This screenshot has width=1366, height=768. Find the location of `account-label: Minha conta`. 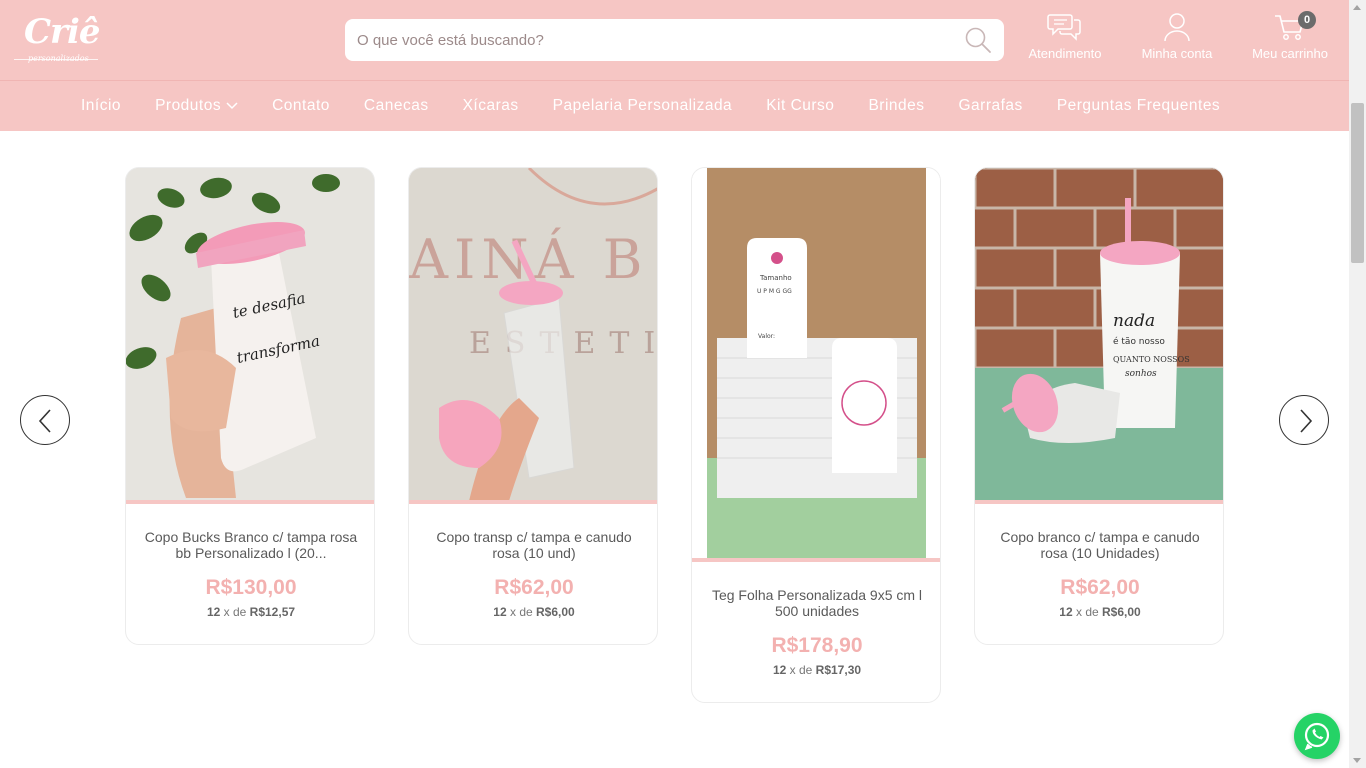

account-label: Minha conta is located at coordinates (1177, 53).